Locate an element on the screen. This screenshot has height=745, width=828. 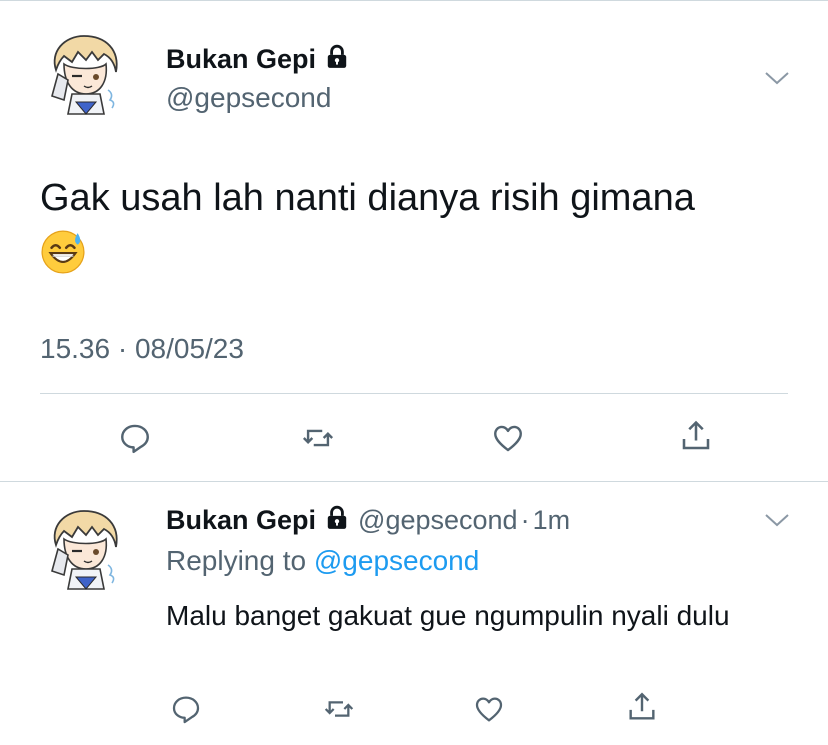
tweet-text: Gak usah lah nanti dianya risih gimana is located at coordinates (420, 224).